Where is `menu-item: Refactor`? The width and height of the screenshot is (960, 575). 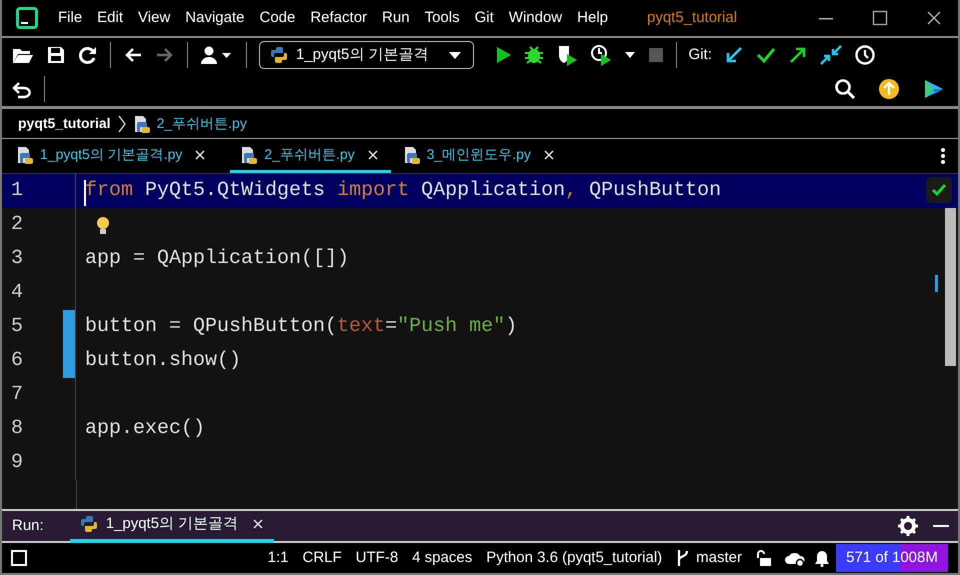 menu-item: Refactor is located at coordinates (339, 18).